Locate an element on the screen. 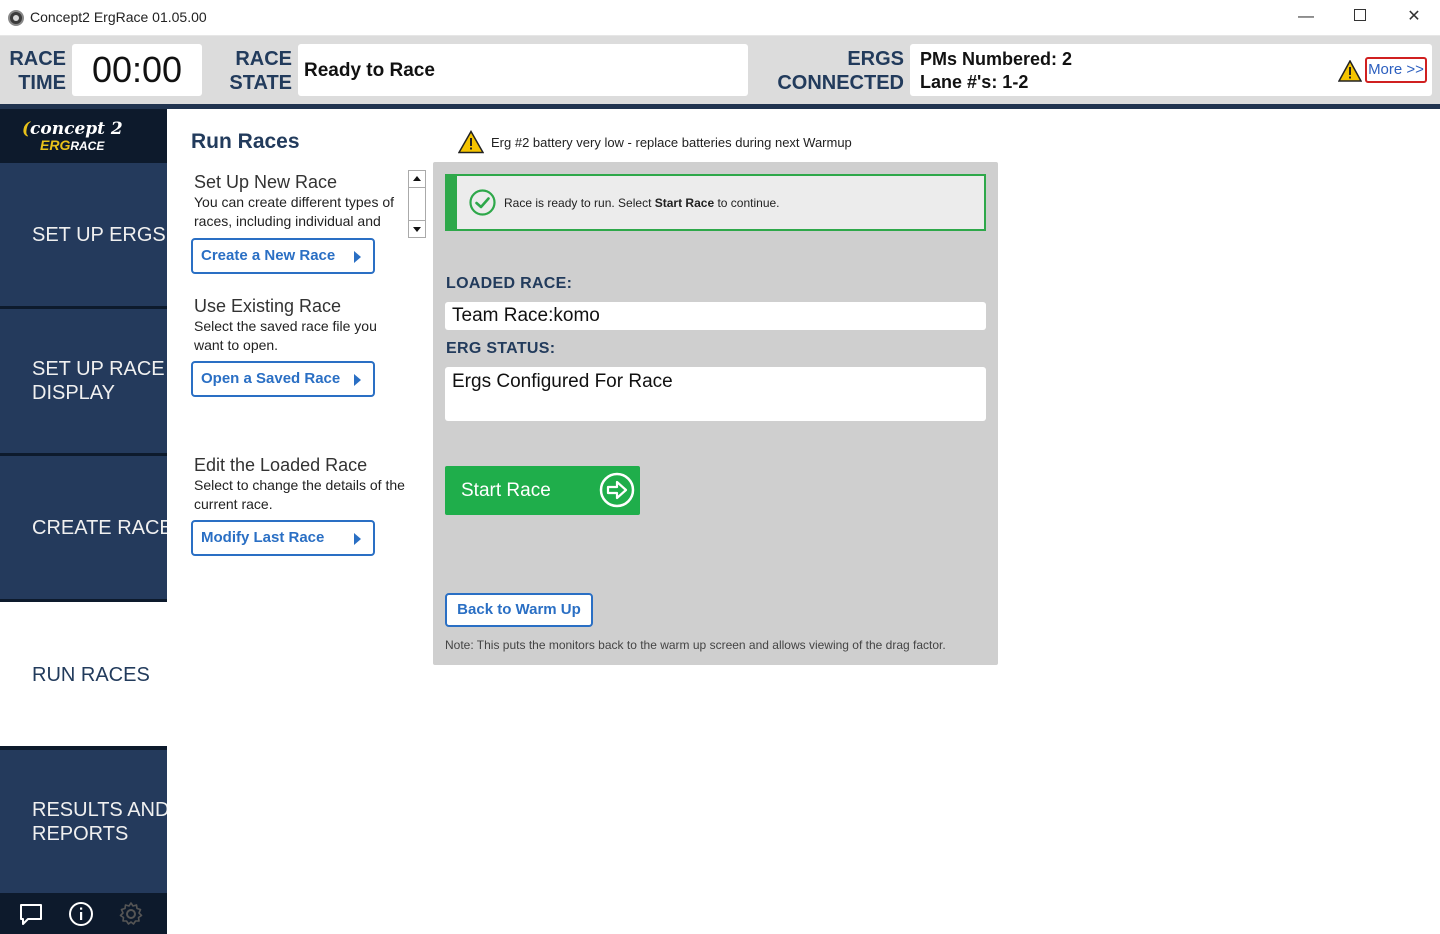 This screenshot has width=1440, height=934. sidebar-item-results-and-reports: RESULTS AND REPORTS is located at coordinates (83, 821).